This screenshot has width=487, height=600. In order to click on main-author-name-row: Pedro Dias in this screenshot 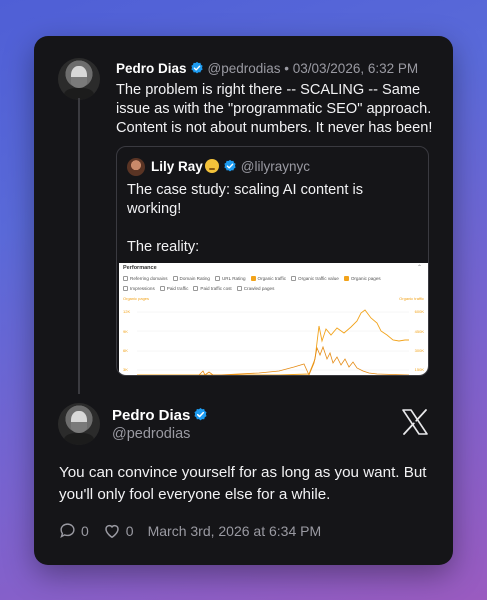, I will do `click(162, 415)`.